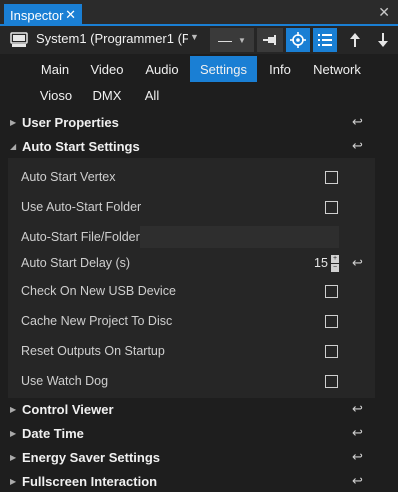 This screenshot has width=398, height=492. What do you see at coordinates (76, 263) in the screenshot?
I see `field-label: Auto Start Delay (s)` at bounding box center [76, 263].